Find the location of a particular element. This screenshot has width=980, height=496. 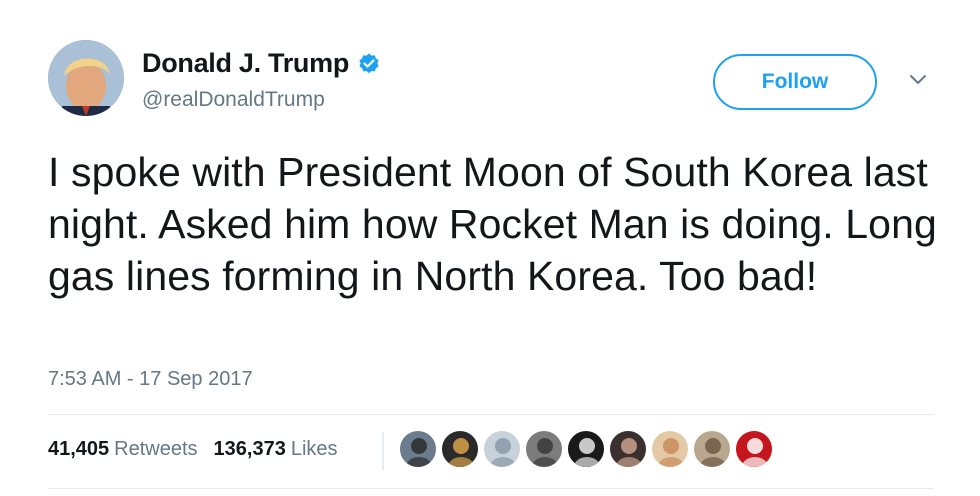

author-name-row: Donald J. Trump is located at coordinates (261, 63).